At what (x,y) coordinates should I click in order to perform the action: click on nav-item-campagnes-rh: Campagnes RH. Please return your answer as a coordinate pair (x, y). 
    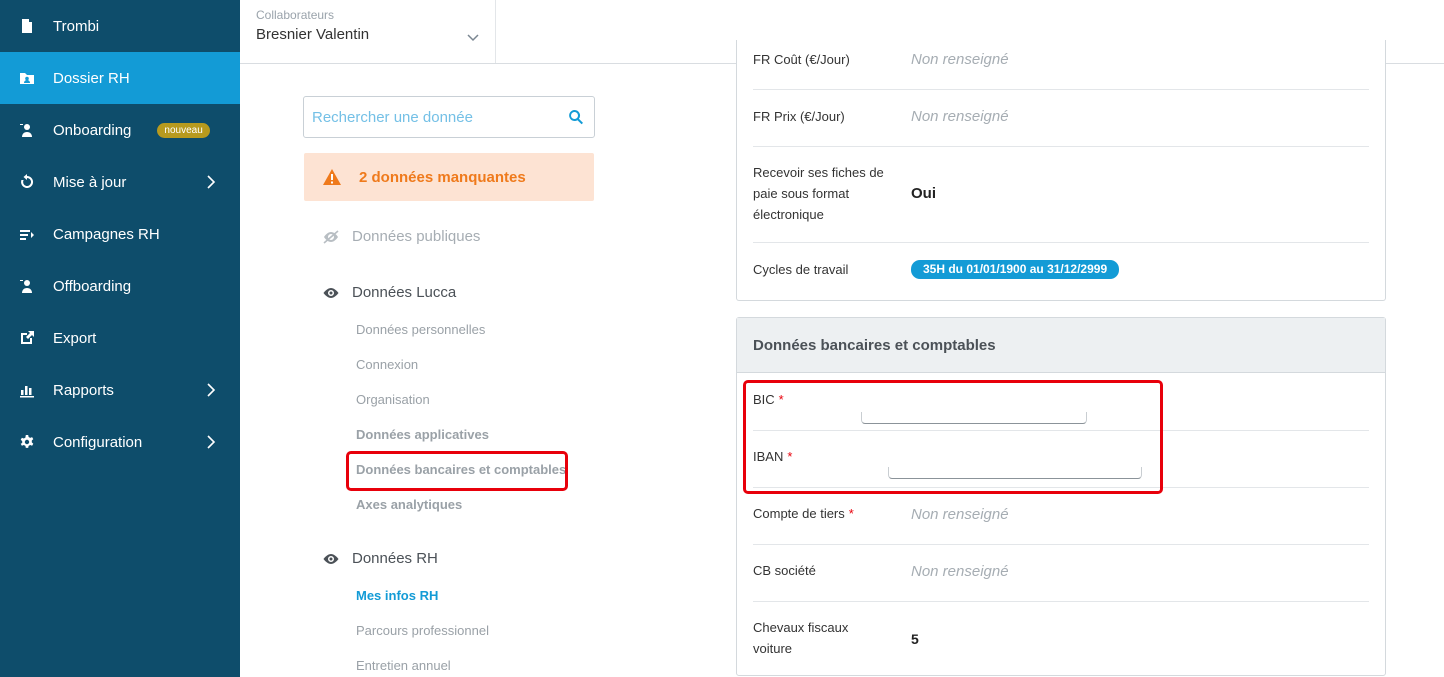
    Looking at the image, I should click on (120, 234).